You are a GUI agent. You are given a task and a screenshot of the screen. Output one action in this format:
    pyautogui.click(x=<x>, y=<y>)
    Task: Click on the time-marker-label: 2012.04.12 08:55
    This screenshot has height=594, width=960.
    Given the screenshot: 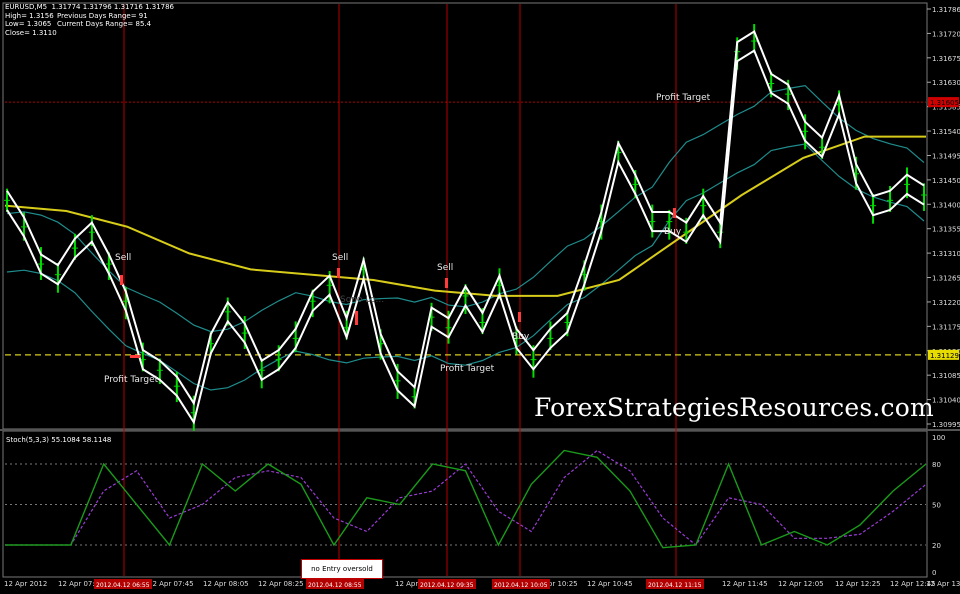 What is the action you would take?
    pyautogui.click(x=335, y=585)
    